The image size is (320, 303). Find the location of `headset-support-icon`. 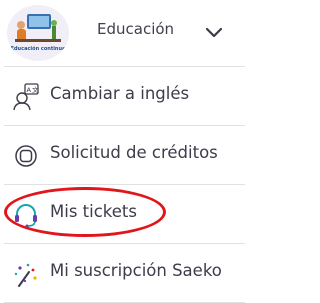

headset-support-icon is located at coordinates (26, 215).